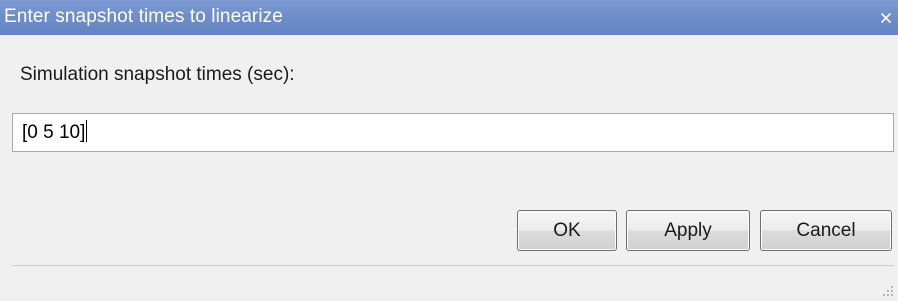 The image size is (898, 301). Describe the element at coordinates (887, 290) in the screenshot. I see `resize-grip-icon` at that location.